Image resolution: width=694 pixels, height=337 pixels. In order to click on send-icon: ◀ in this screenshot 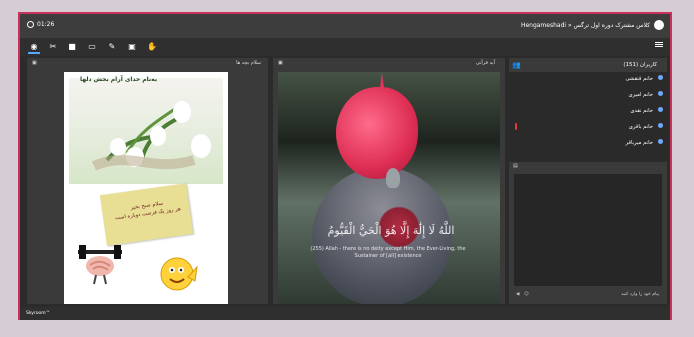, I will do `click(517, 294)`.